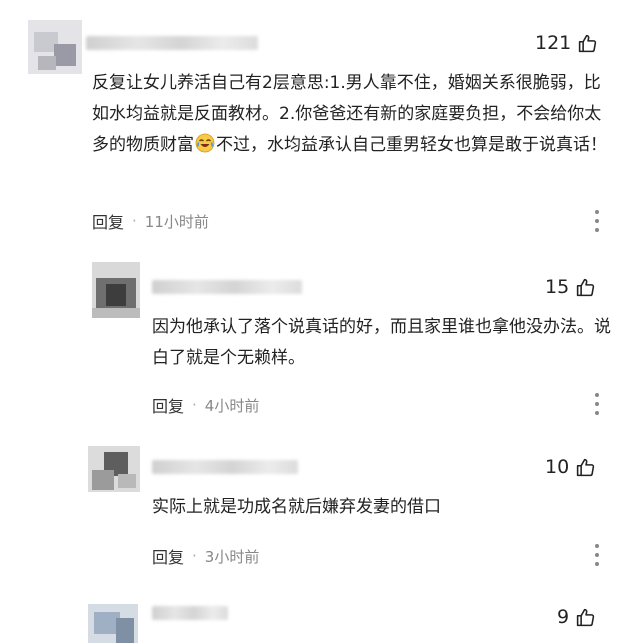 Image resolution: width=640 pixels, height=643 pixels. I want to click on like-count: 9, so click(563, 617).